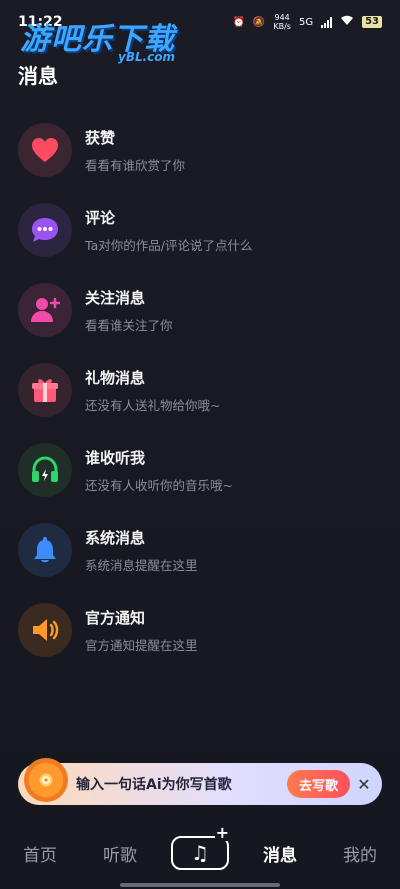 The image size is (400, 889). Describe the element at coordinates (238, 22) in the screenshot. I see `alarm-icon: ⏰` at that location.